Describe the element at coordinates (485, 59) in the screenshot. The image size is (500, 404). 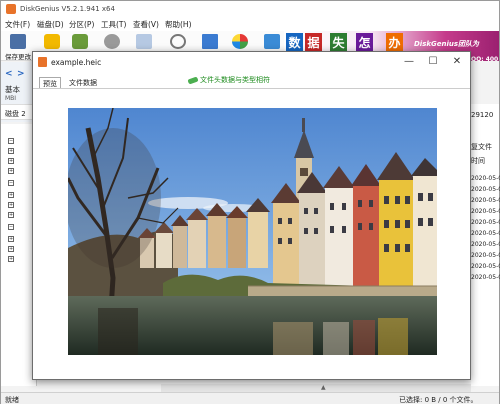
I see `qq-contact: QQ: 400` at that location.